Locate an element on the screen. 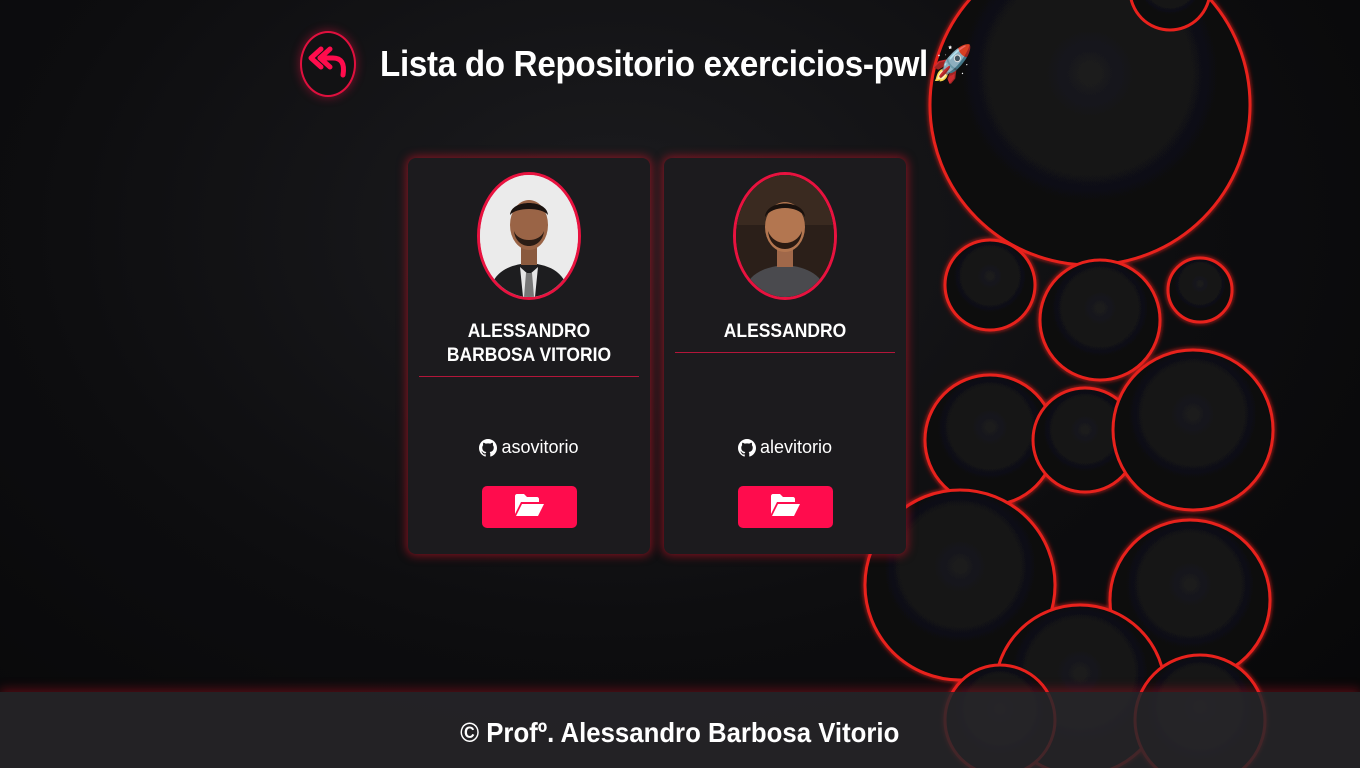  reply-all-icon is located at coordinates (328, 64).